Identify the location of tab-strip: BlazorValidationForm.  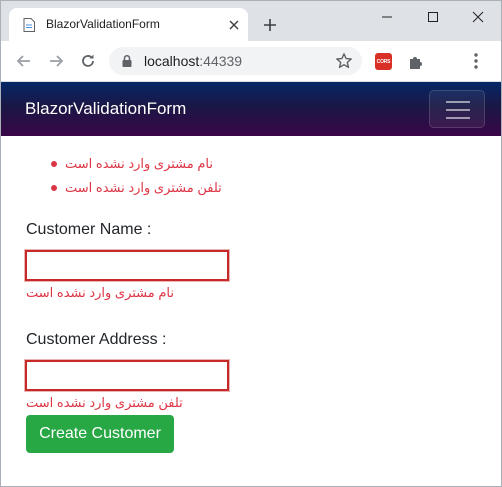
(251, 21).